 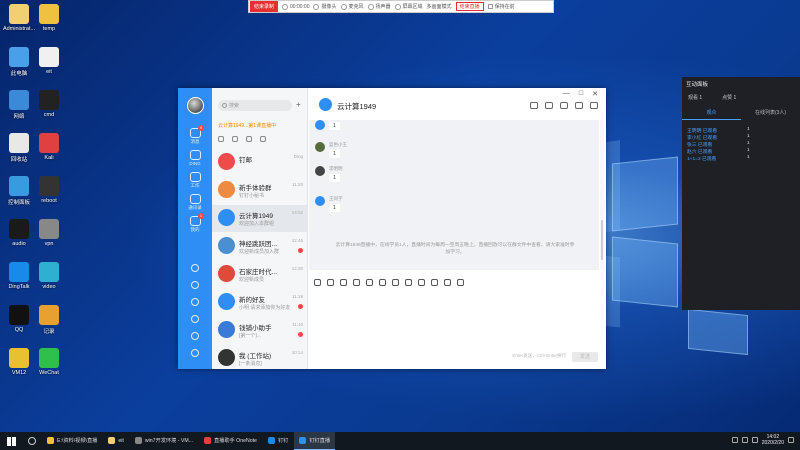 I want to click on desktop-icon: reboot, so click(x=49, y=190).